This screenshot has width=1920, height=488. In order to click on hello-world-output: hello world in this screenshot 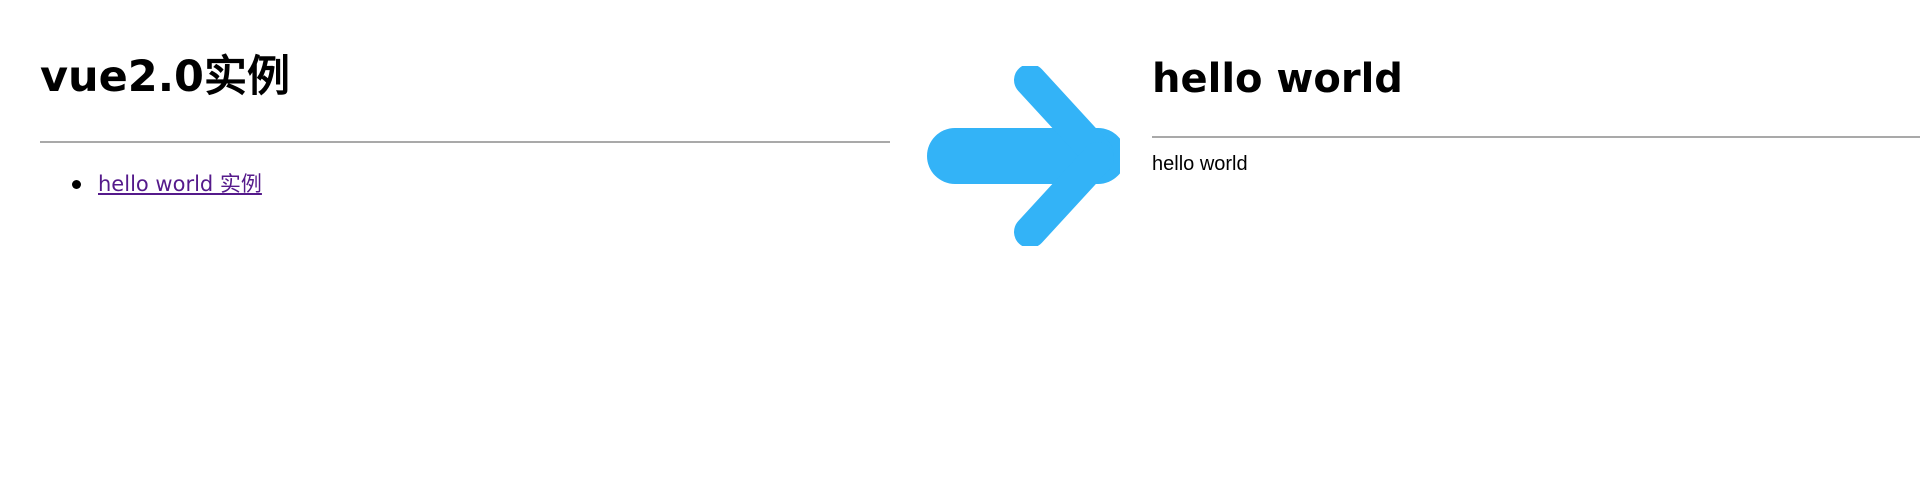, I will do `click(1200, 164)`.